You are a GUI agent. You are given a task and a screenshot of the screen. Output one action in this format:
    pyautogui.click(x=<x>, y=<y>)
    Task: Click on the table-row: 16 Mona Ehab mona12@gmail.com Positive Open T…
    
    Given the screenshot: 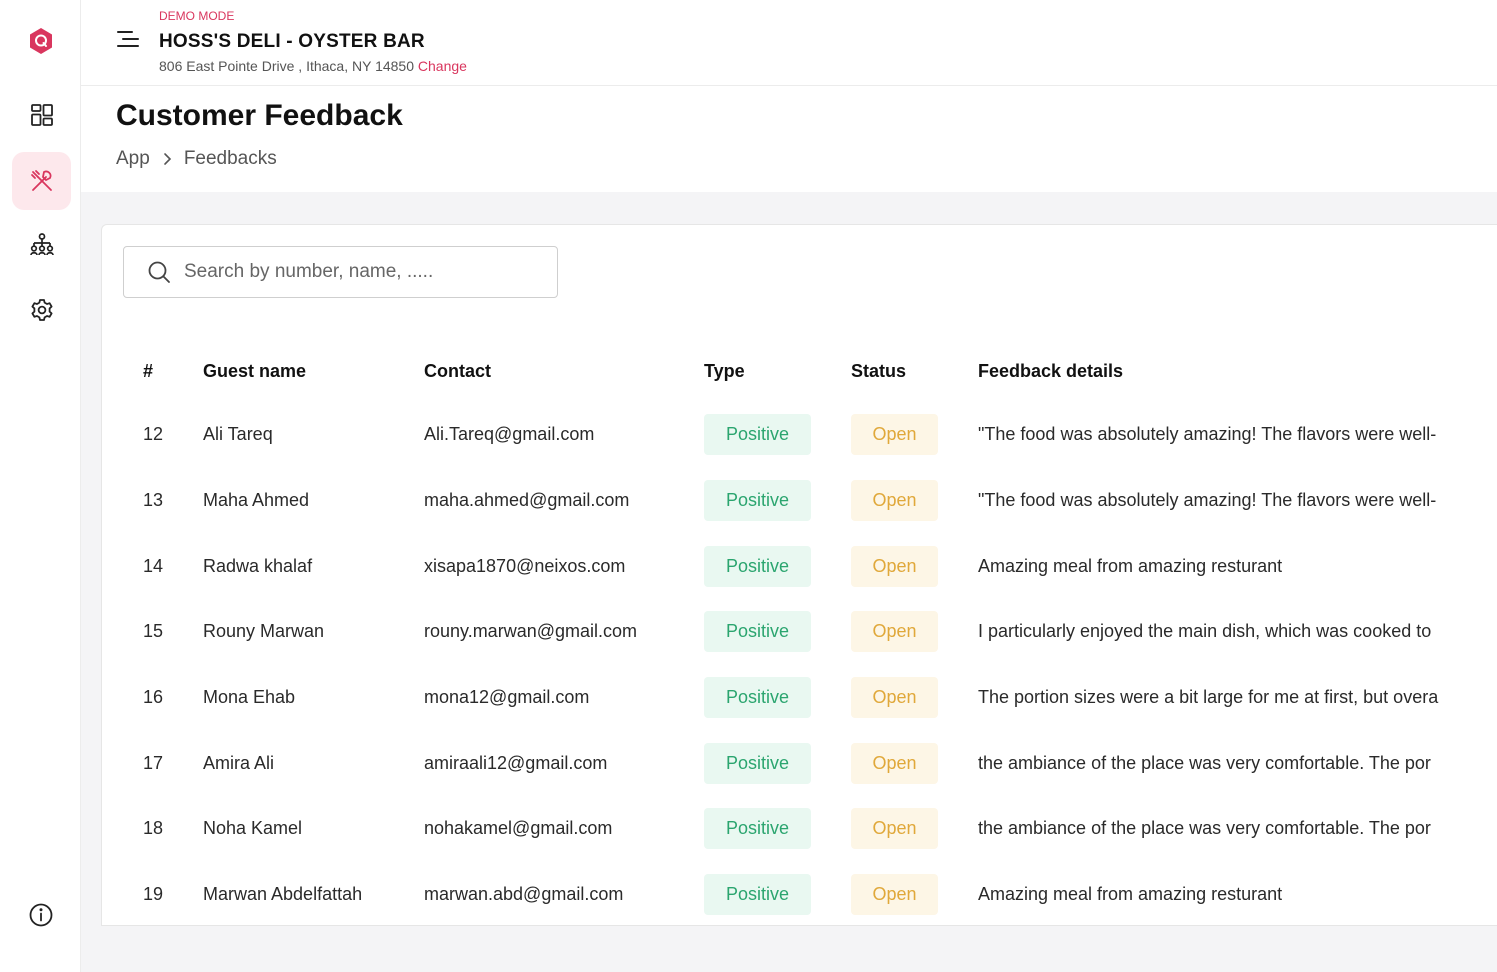 What is the action you would take?
    pyautogui.click(x=810, y=698)
    